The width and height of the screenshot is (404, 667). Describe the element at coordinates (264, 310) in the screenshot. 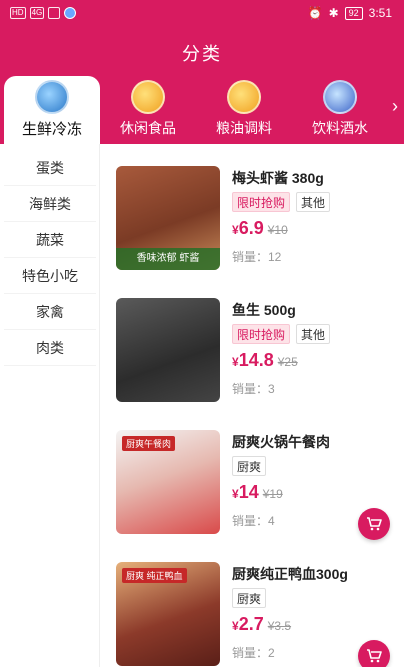

I see `product-name: 鱼生 500g` at that location.